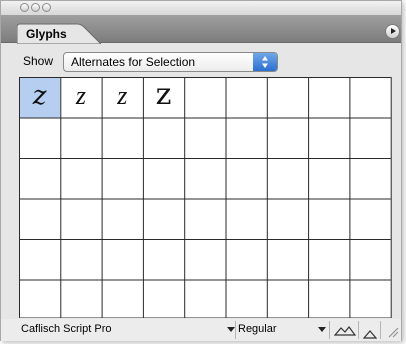 The image size is (406, 344). I want to click on font-family-select: Caflisch Script Pro, so click(66, 329).